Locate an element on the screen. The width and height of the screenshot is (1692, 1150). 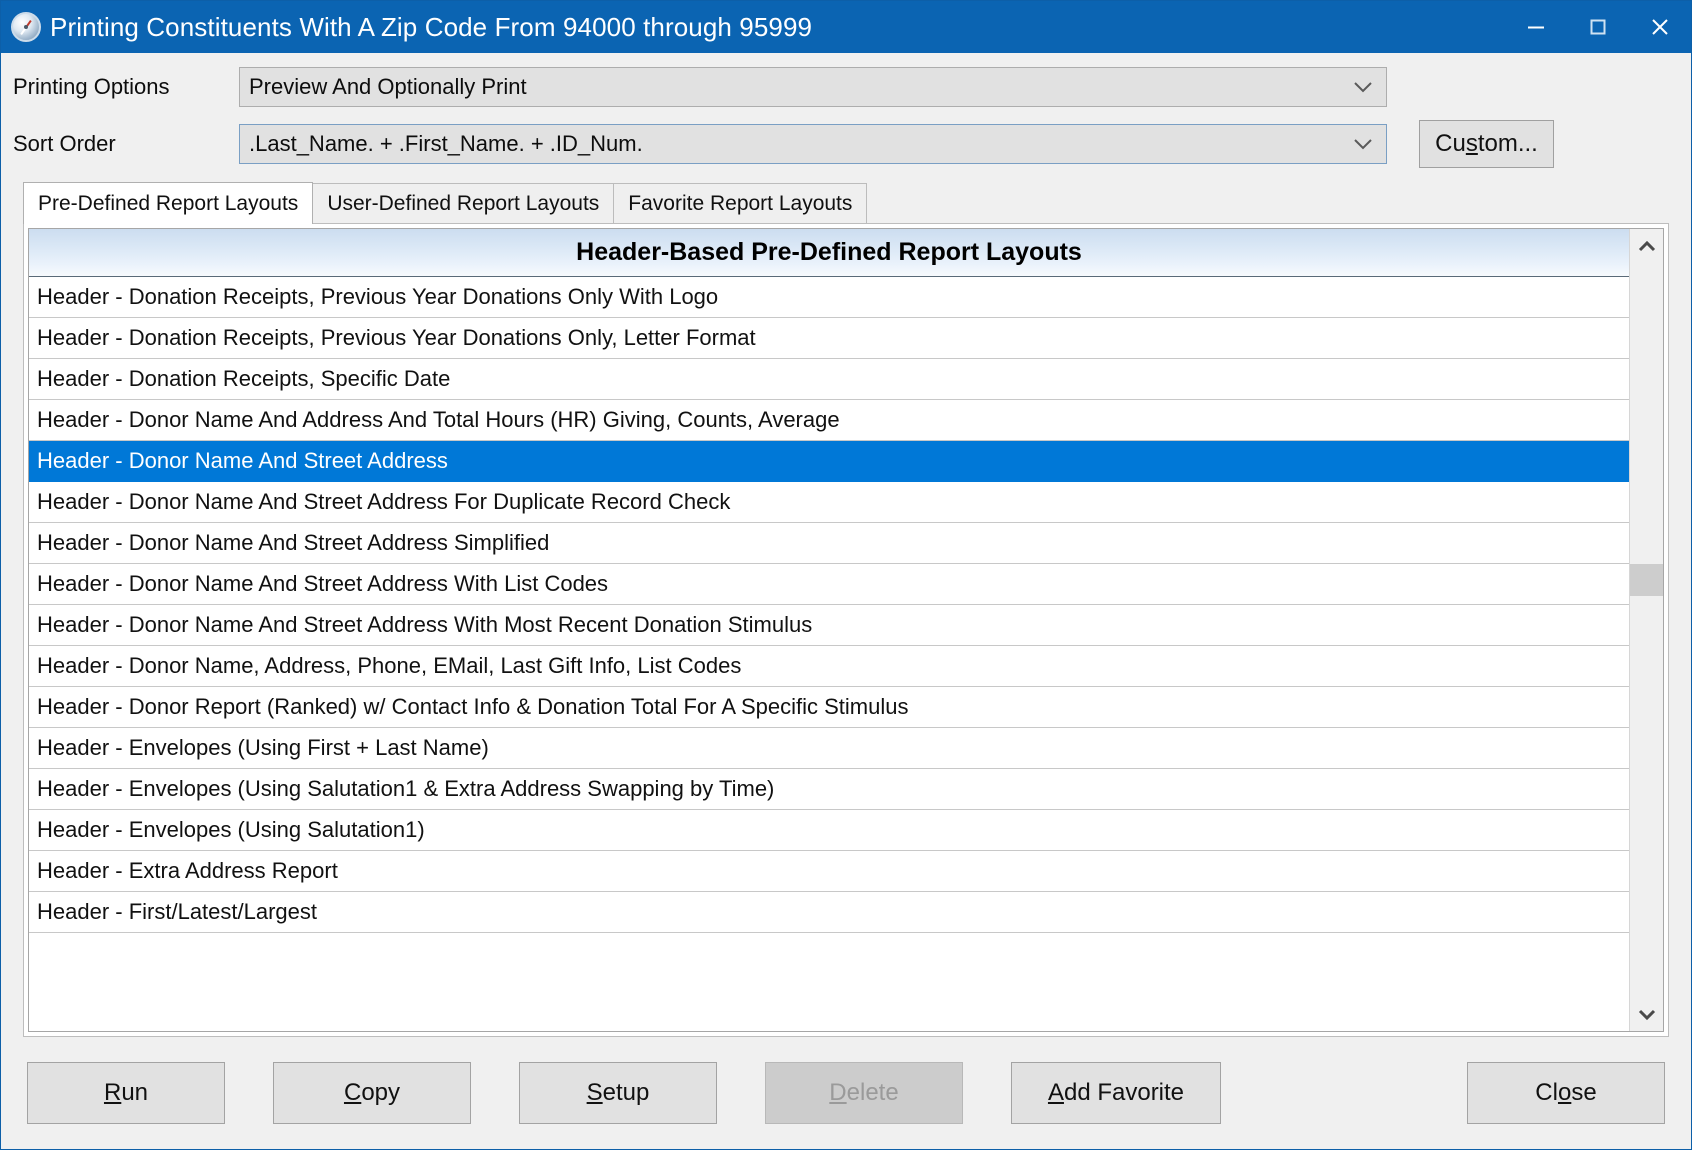
close-label-pre: Cl is located at coordinates (1546, 1092).